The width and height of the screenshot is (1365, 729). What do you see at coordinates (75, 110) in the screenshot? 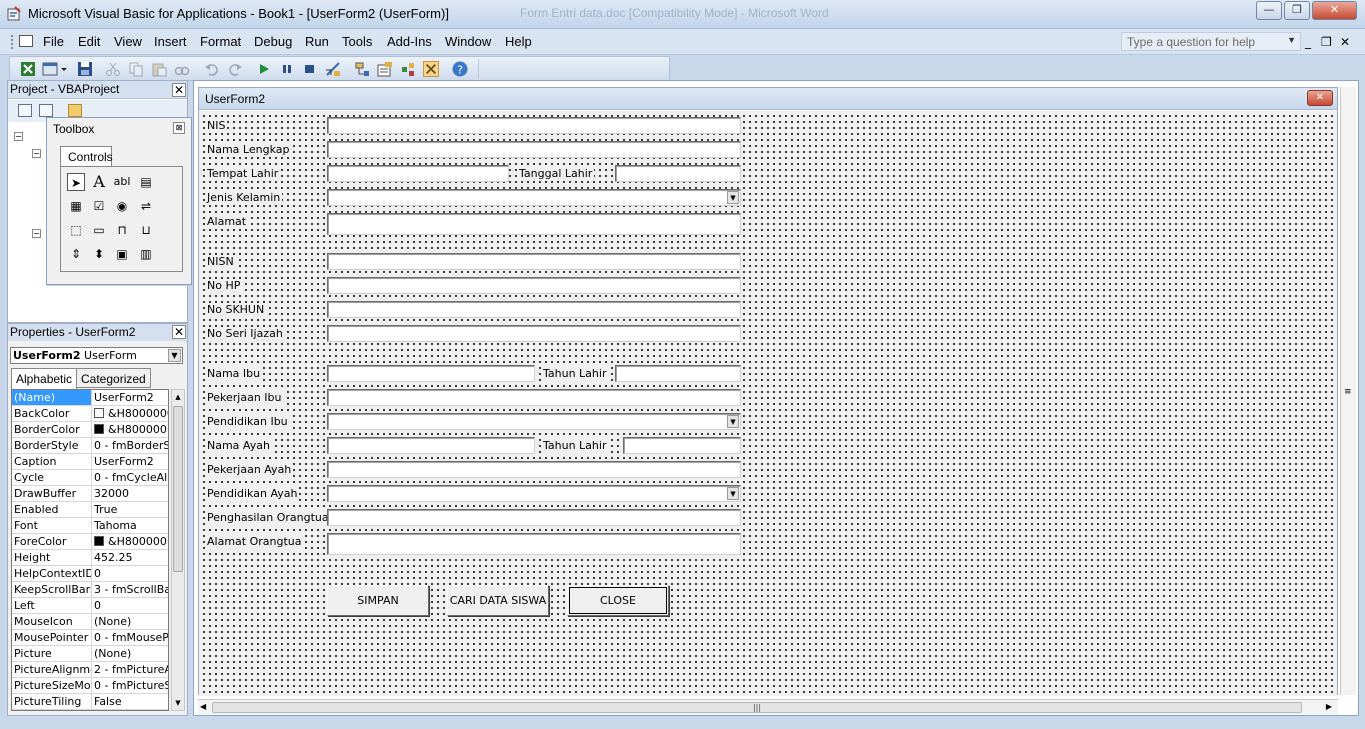
I see `toggle-folders-icon` at bounding box center [75, 110].